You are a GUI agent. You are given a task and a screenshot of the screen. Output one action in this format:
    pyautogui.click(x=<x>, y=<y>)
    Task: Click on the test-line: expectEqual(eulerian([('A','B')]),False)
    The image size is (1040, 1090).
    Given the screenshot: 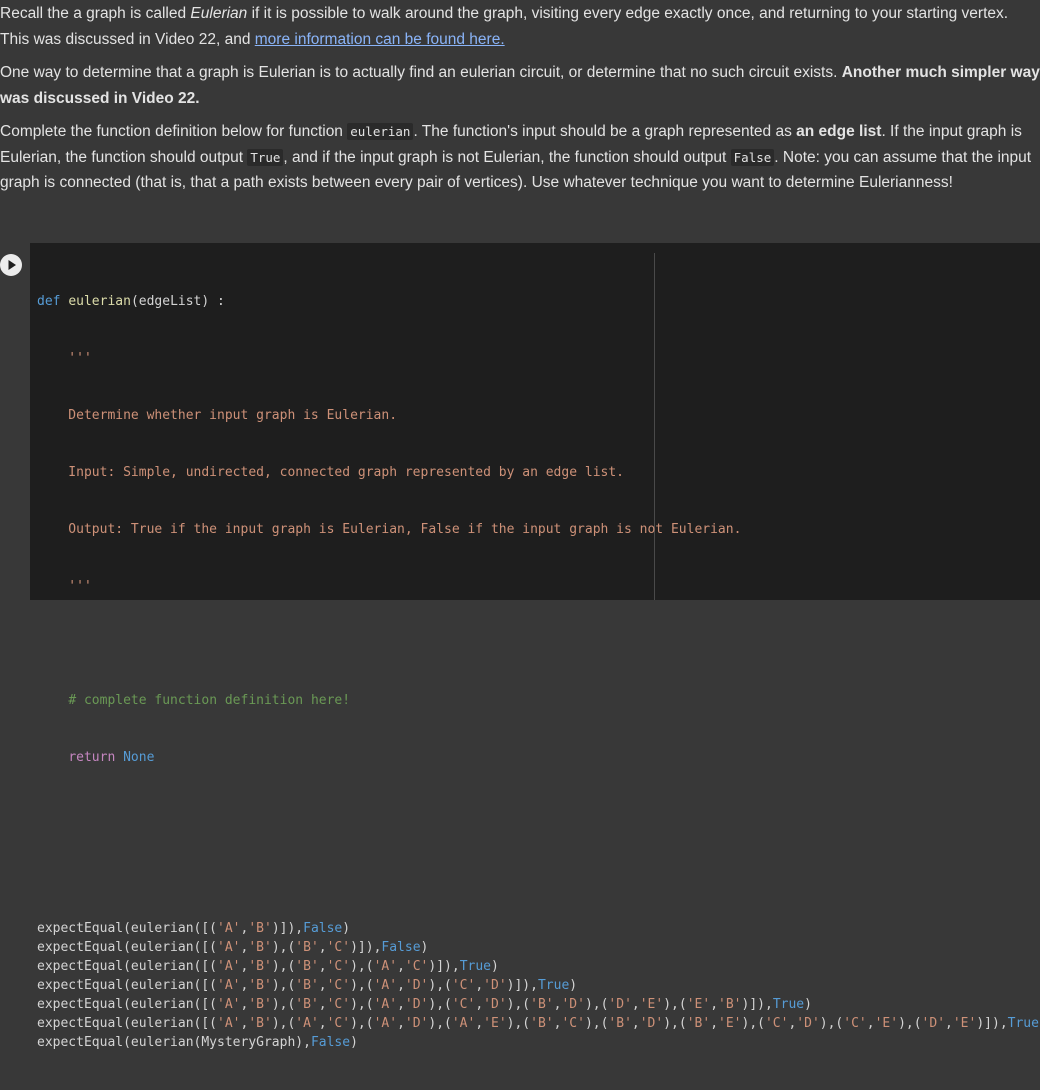 What is the action you would take?
    pyautogui.click(x=194, y=928)
    